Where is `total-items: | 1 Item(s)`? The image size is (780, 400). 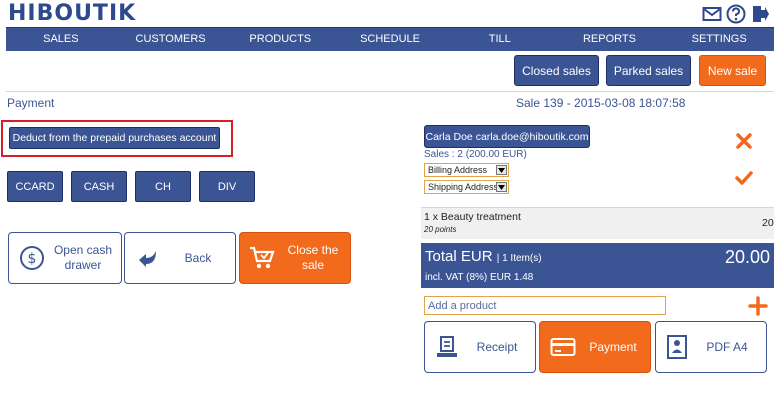 total-items: | 1 Item(s) is located at coordinates (519, 258).